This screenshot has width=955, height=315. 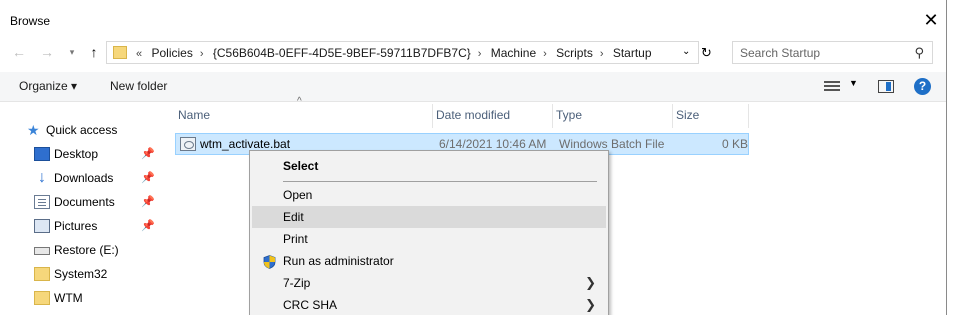 I want to click on menu-item-print: Print, so click(x=429, y=239).